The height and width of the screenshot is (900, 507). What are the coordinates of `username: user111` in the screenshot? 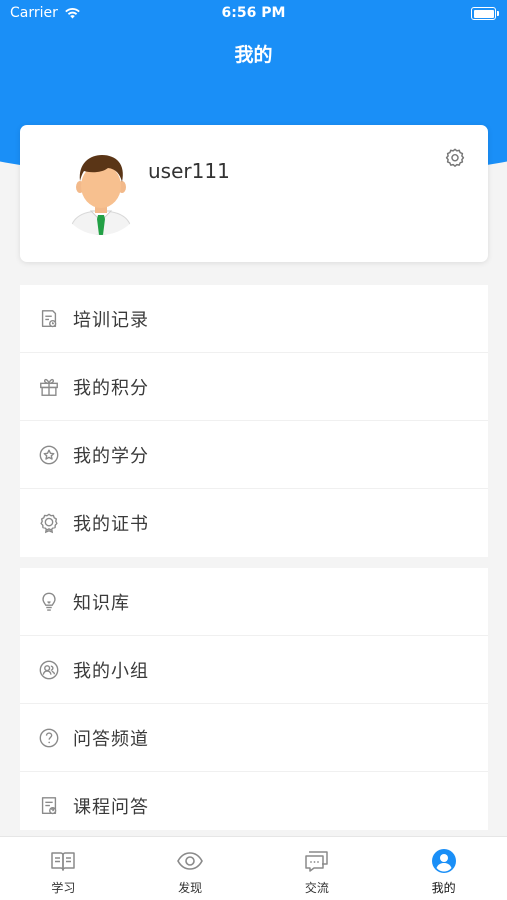 It's located at (189, 171).